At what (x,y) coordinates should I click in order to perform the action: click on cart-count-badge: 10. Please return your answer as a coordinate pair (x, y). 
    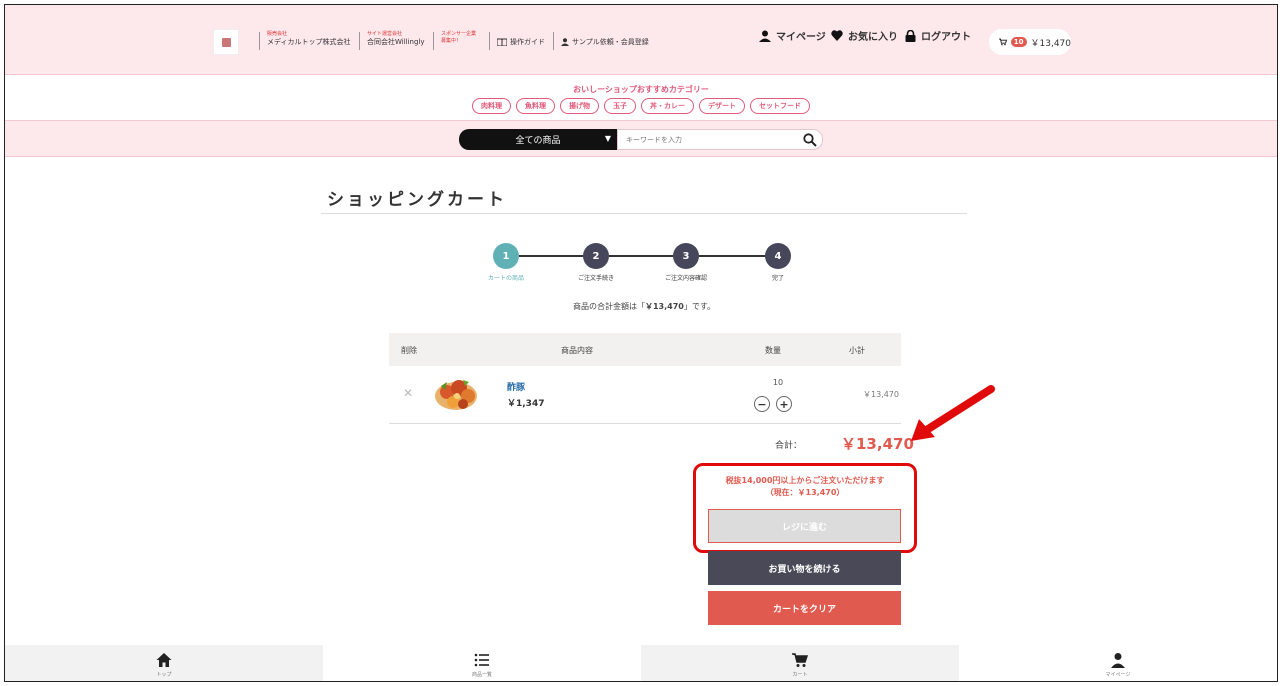
    Looking at the image, I should click on (1018, 42).